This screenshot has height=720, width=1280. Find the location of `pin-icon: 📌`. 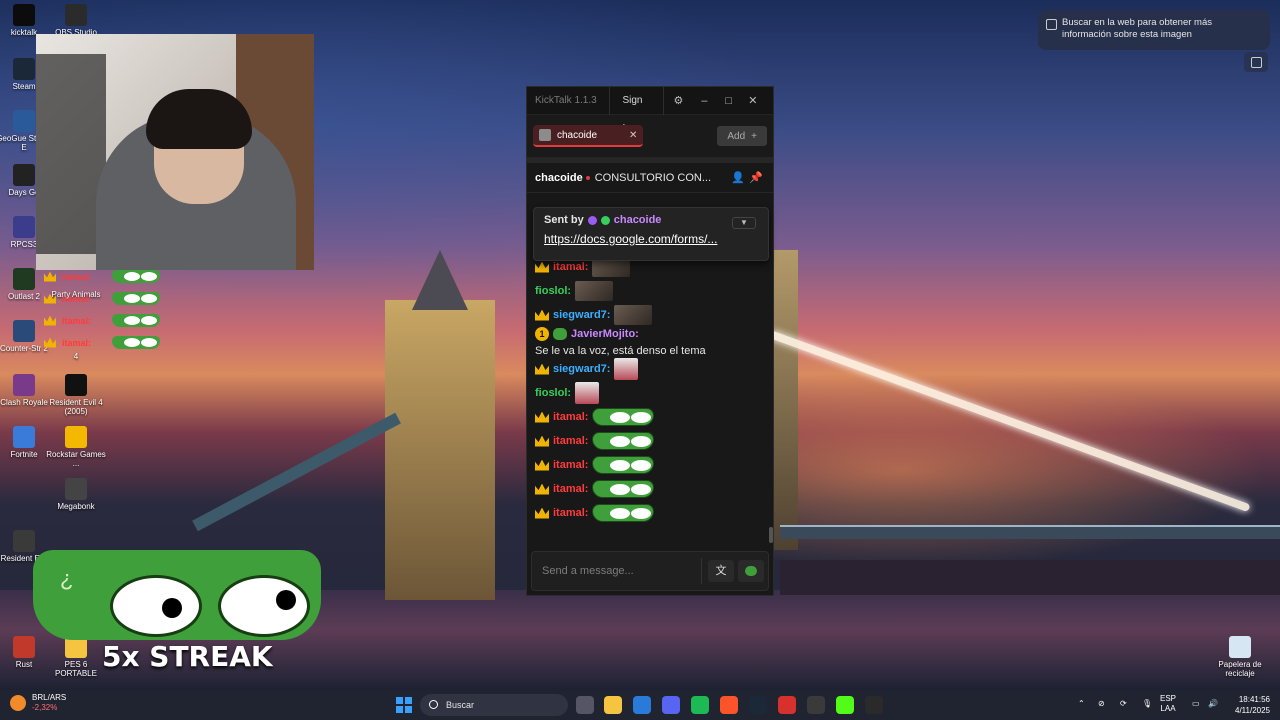

pin-icon: 📌 is located at coordinates (756, 177).